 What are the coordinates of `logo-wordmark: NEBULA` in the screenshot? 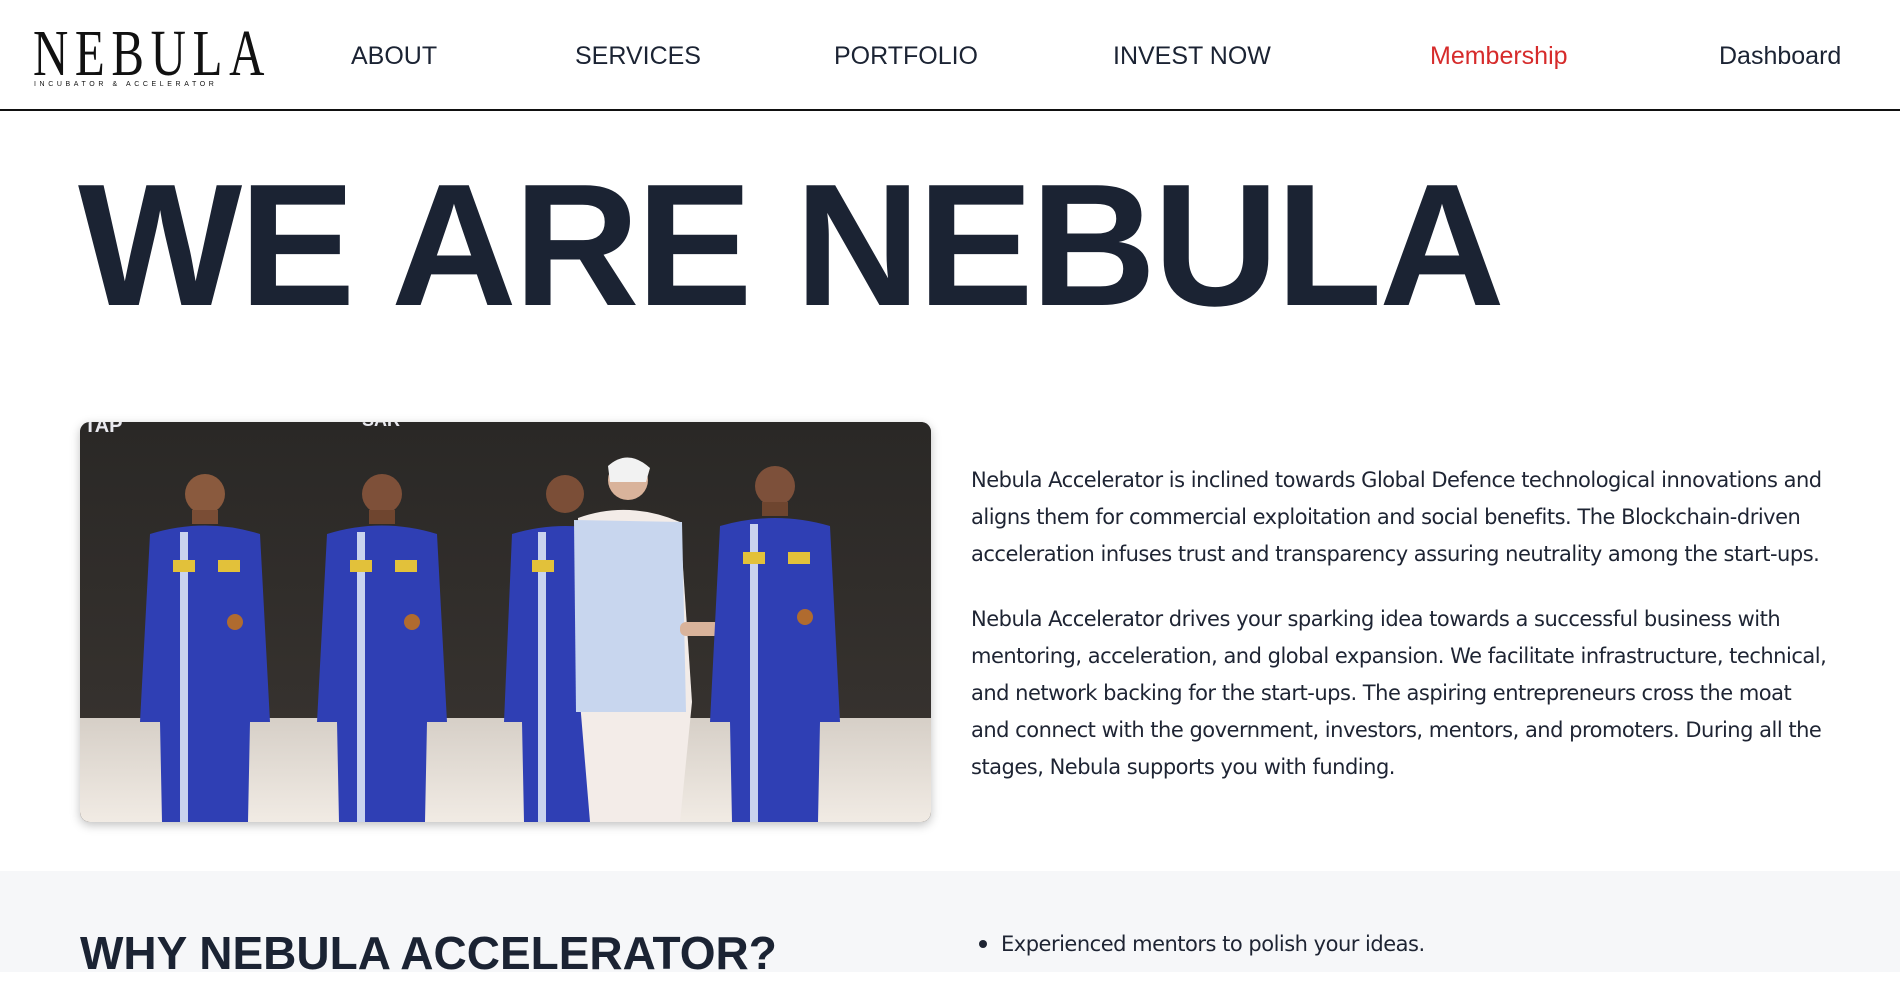 It's located at (152, 53).